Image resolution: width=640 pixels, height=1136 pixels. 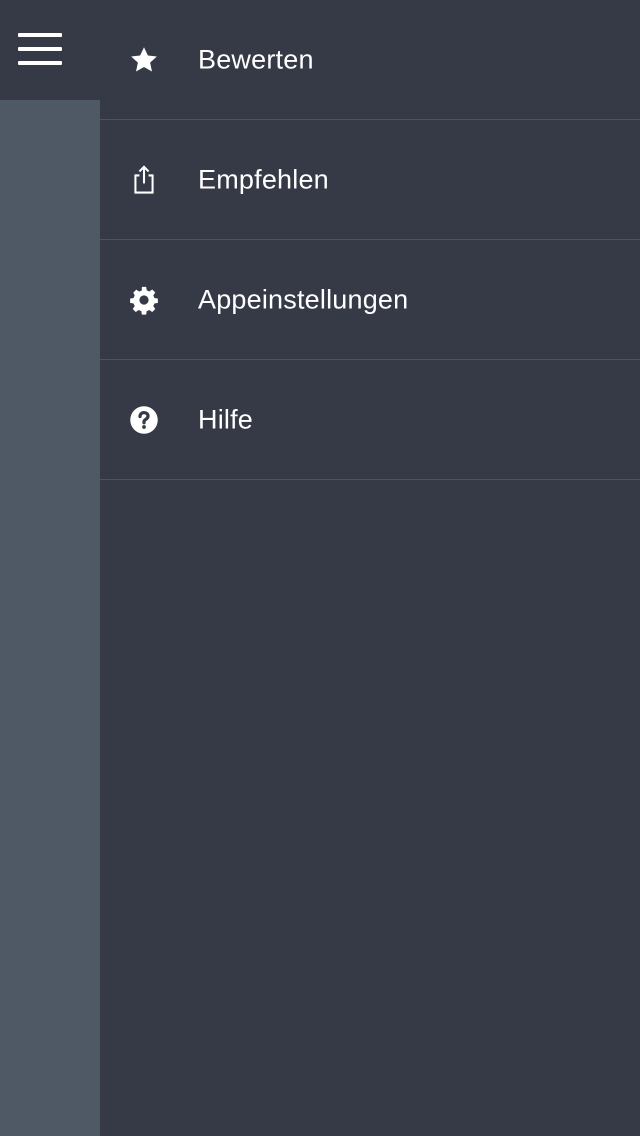 What do you see at coordinates (226, 419) in the screenshot?
I see `menu-item-label: Hilfe` at bounding box center [226, 419].